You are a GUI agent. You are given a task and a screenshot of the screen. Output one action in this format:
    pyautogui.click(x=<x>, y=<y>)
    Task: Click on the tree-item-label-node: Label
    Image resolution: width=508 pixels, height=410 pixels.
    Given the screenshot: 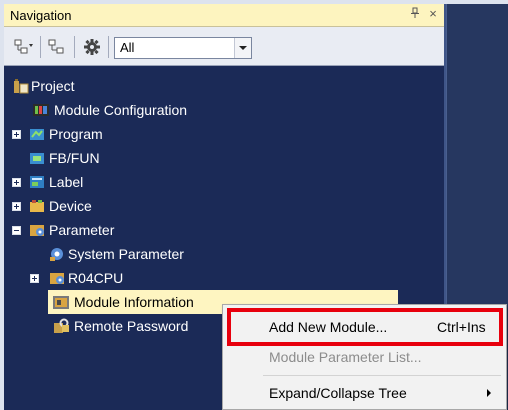 What is the action you would take?
    pyautogui.click(x=224, y=182)
    